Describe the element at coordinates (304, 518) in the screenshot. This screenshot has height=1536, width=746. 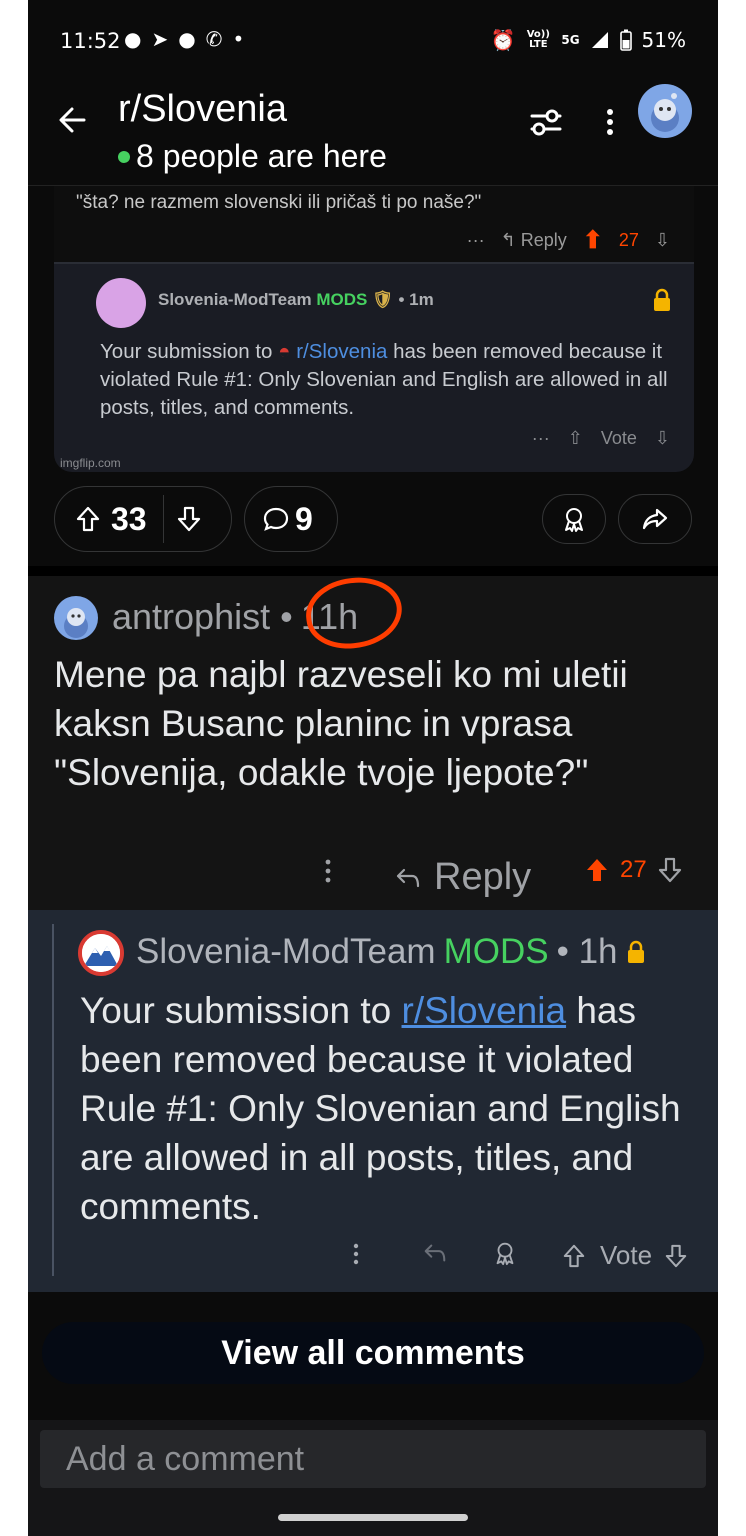
I see `comment-count: 9` at that location.